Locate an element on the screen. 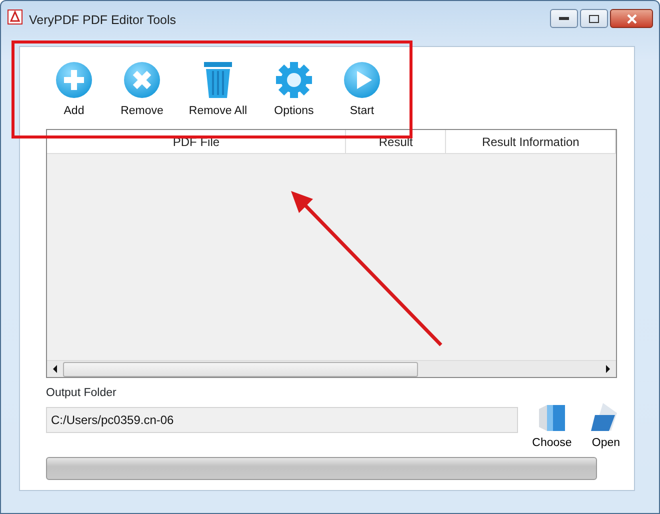 The width and height of the screenshot is (660, 514). output-folder-label: Output Folder is located at coordinates (81, 393).